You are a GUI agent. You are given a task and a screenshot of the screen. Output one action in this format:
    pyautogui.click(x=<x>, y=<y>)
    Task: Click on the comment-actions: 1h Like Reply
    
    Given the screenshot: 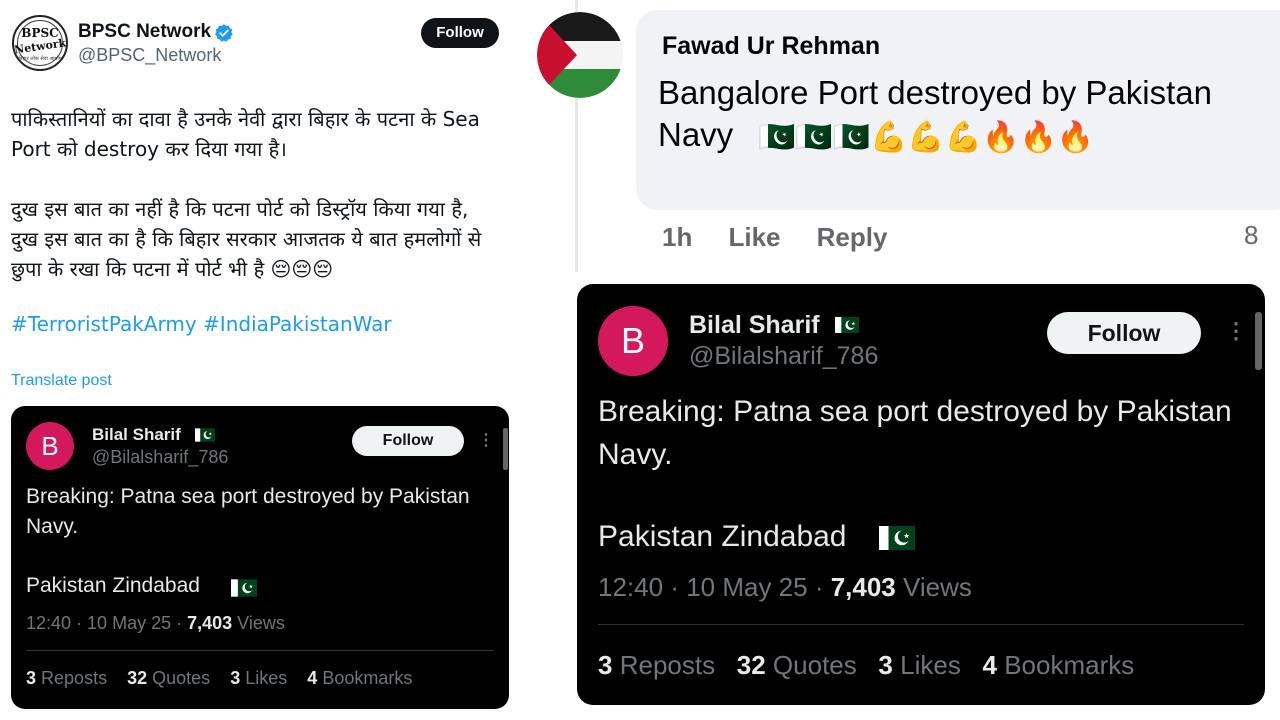 What is the action you would take?
    pyautogui.click(x=774, y=237)
    